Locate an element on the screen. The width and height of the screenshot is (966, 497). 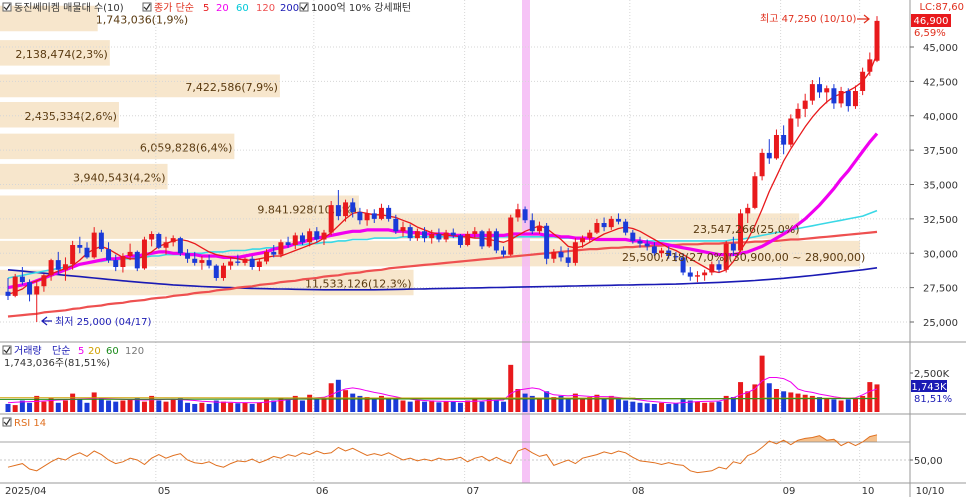
volume-ma60-line is located at coordinates (439, 399).